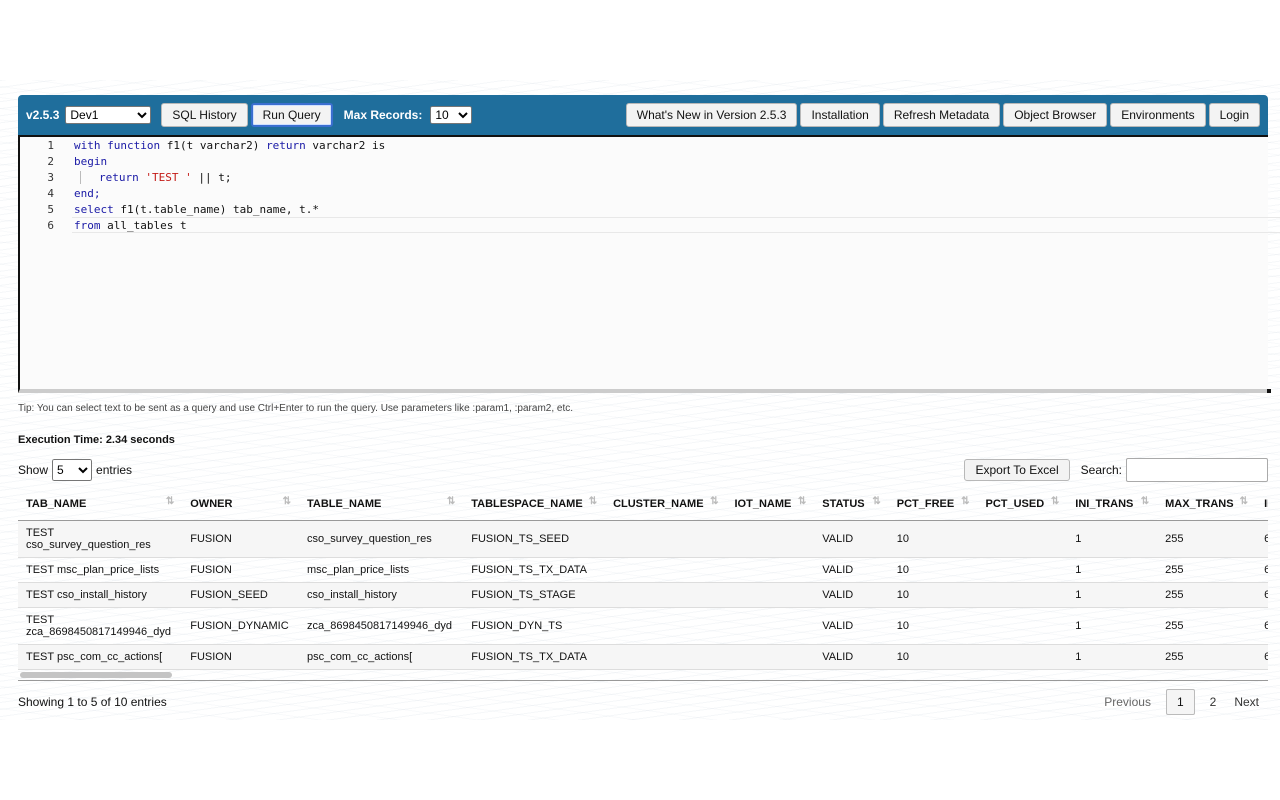 The height and width of the screenshot is (800, 1280). What do you see at coordinates (534, 595) in the screenshot?
I see `table-cell: FUSION_TS_STAGE` at bounding box center [534, 595].